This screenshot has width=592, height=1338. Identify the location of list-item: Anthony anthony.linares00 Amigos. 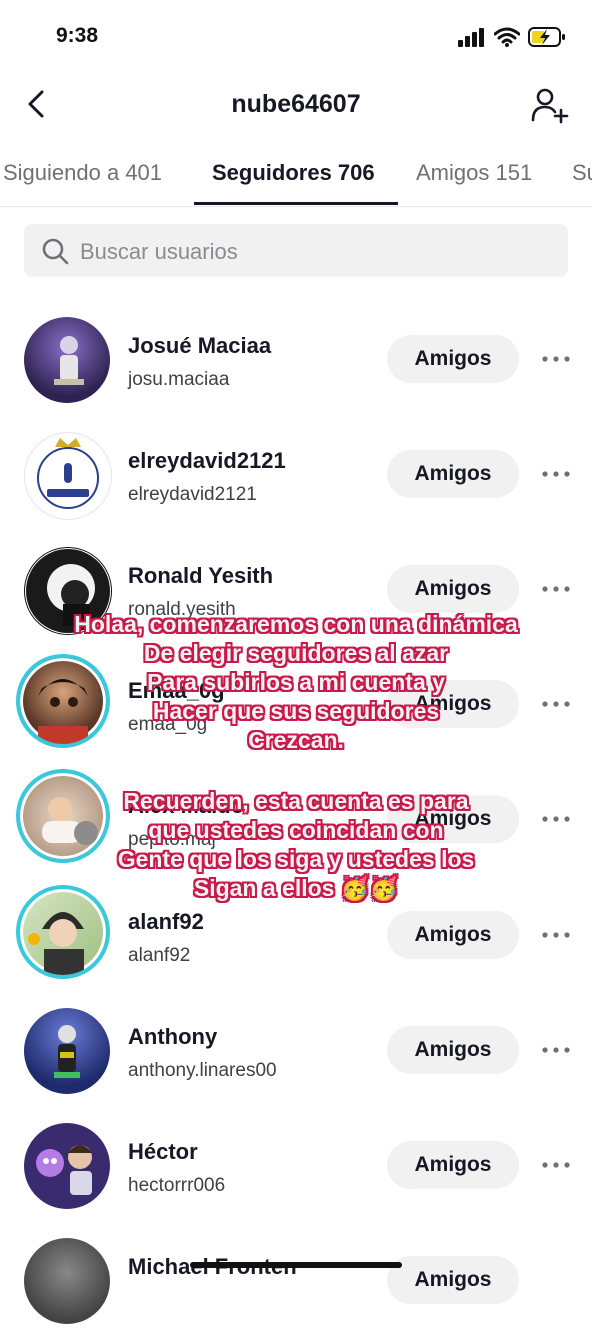
(296, 1058).